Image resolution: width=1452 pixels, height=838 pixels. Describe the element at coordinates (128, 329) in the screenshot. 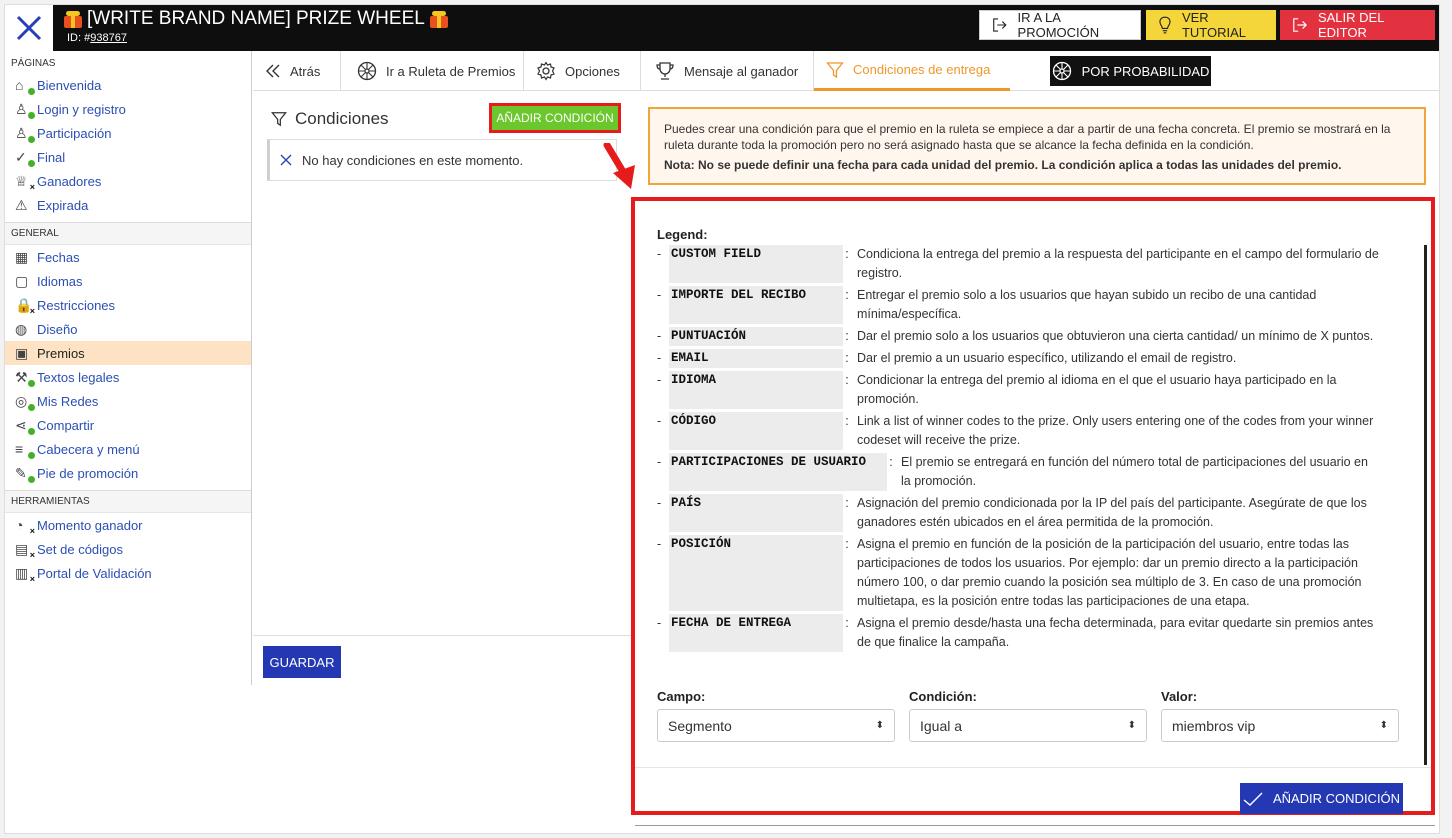

I see `sidebar-item-diseño: ◍ Diseño` at that location.